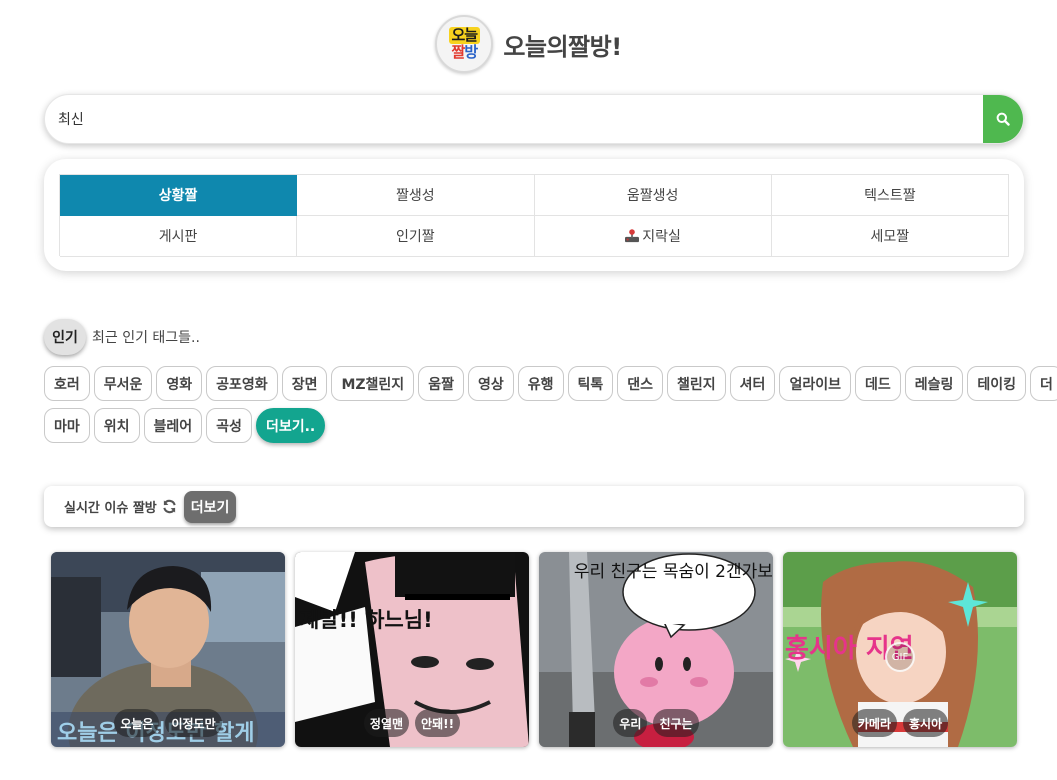 Image resolution: width=1057 pixels, height=780 pixels. I want to click on site-title: 오늘의짤방!, so click(562, 44).